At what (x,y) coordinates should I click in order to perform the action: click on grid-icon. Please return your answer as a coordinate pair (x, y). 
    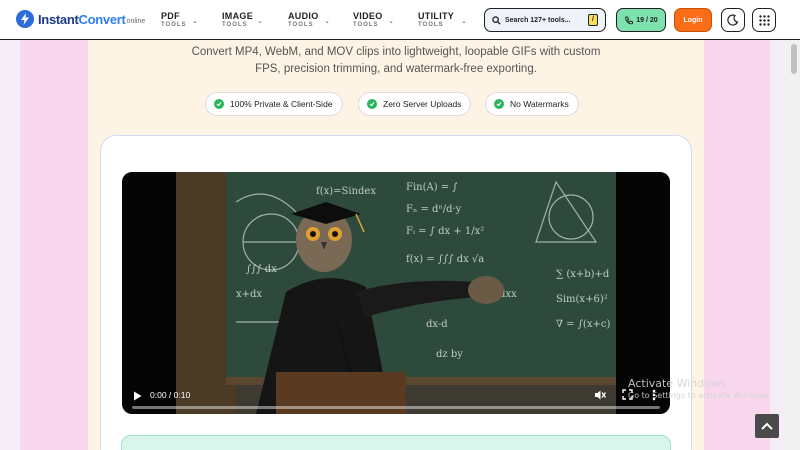
    Looking at the image, I should click on (764, 20).